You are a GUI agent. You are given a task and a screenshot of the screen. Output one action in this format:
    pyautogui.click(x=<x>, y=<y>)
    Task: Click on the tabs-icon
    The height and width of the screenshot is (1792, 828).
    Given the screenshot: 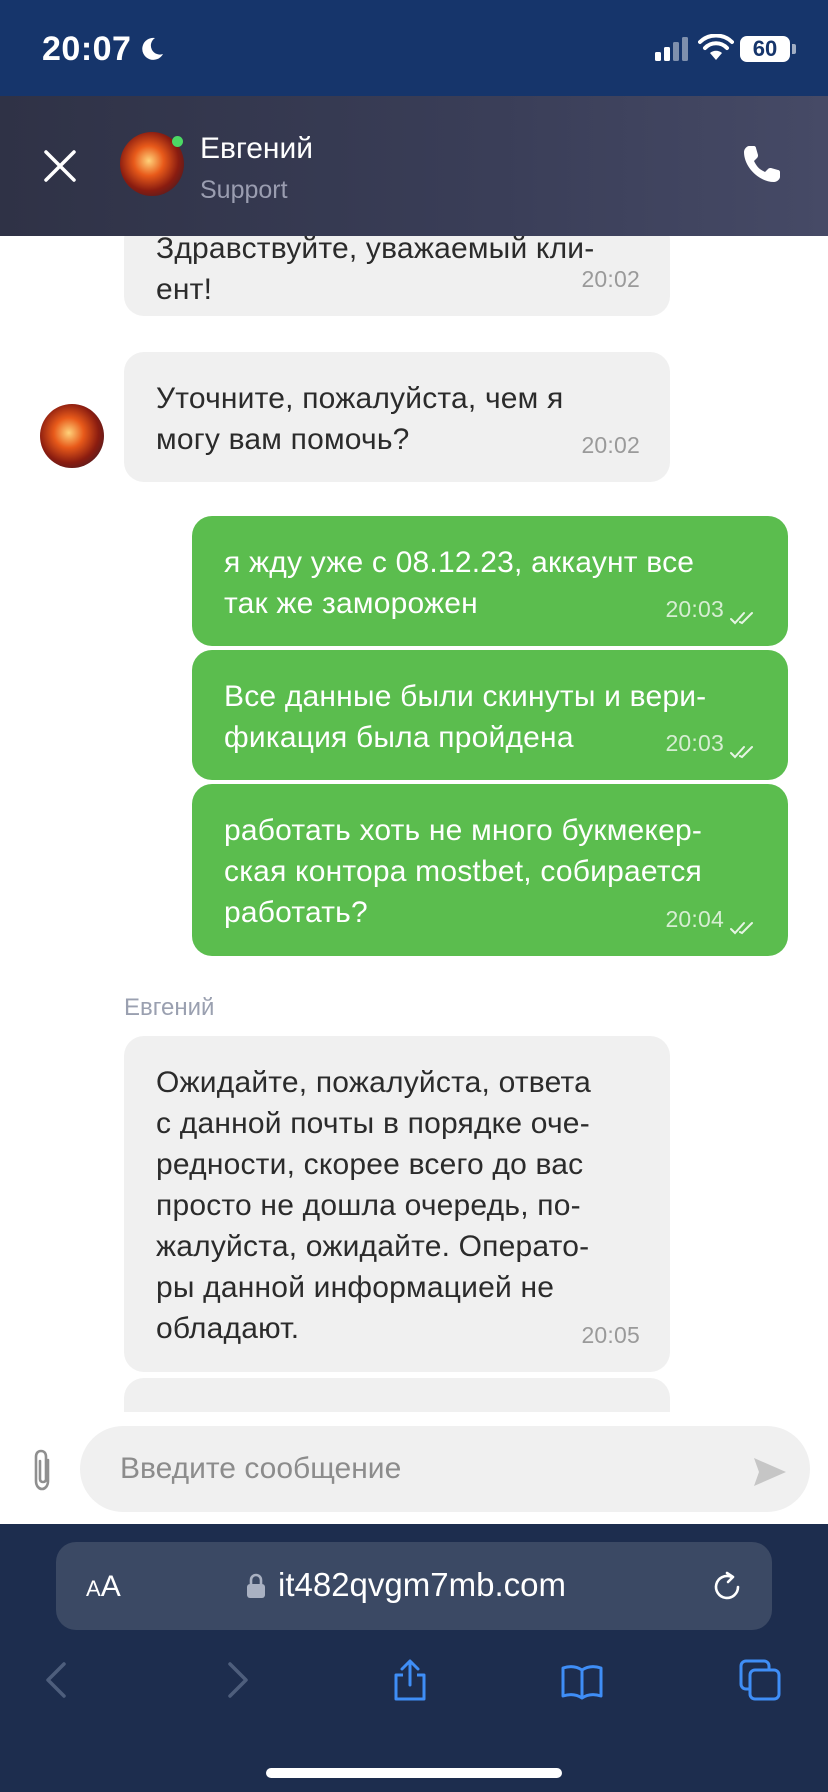 What is the action you would take?
    pyautogui.click(x=760, y=1680)
    